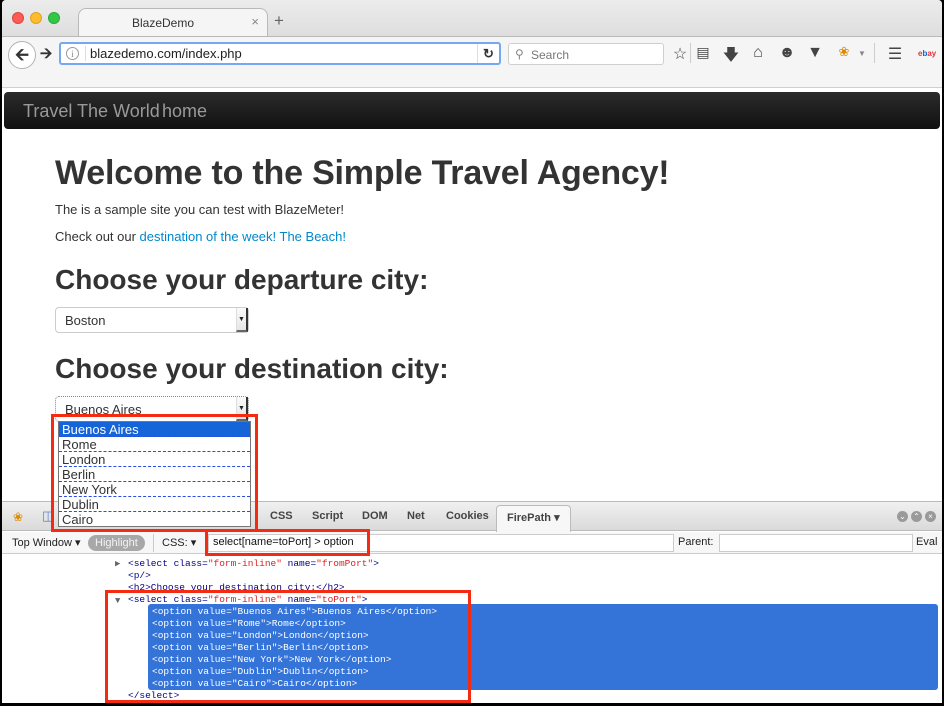 Image resolution: width=944 pixels, height=706 pixels. What do you see at coordinates (152, 409) in the screenshot?
I see `destination-select: Buenos Aires ▼` at bounding box center [152, 409].